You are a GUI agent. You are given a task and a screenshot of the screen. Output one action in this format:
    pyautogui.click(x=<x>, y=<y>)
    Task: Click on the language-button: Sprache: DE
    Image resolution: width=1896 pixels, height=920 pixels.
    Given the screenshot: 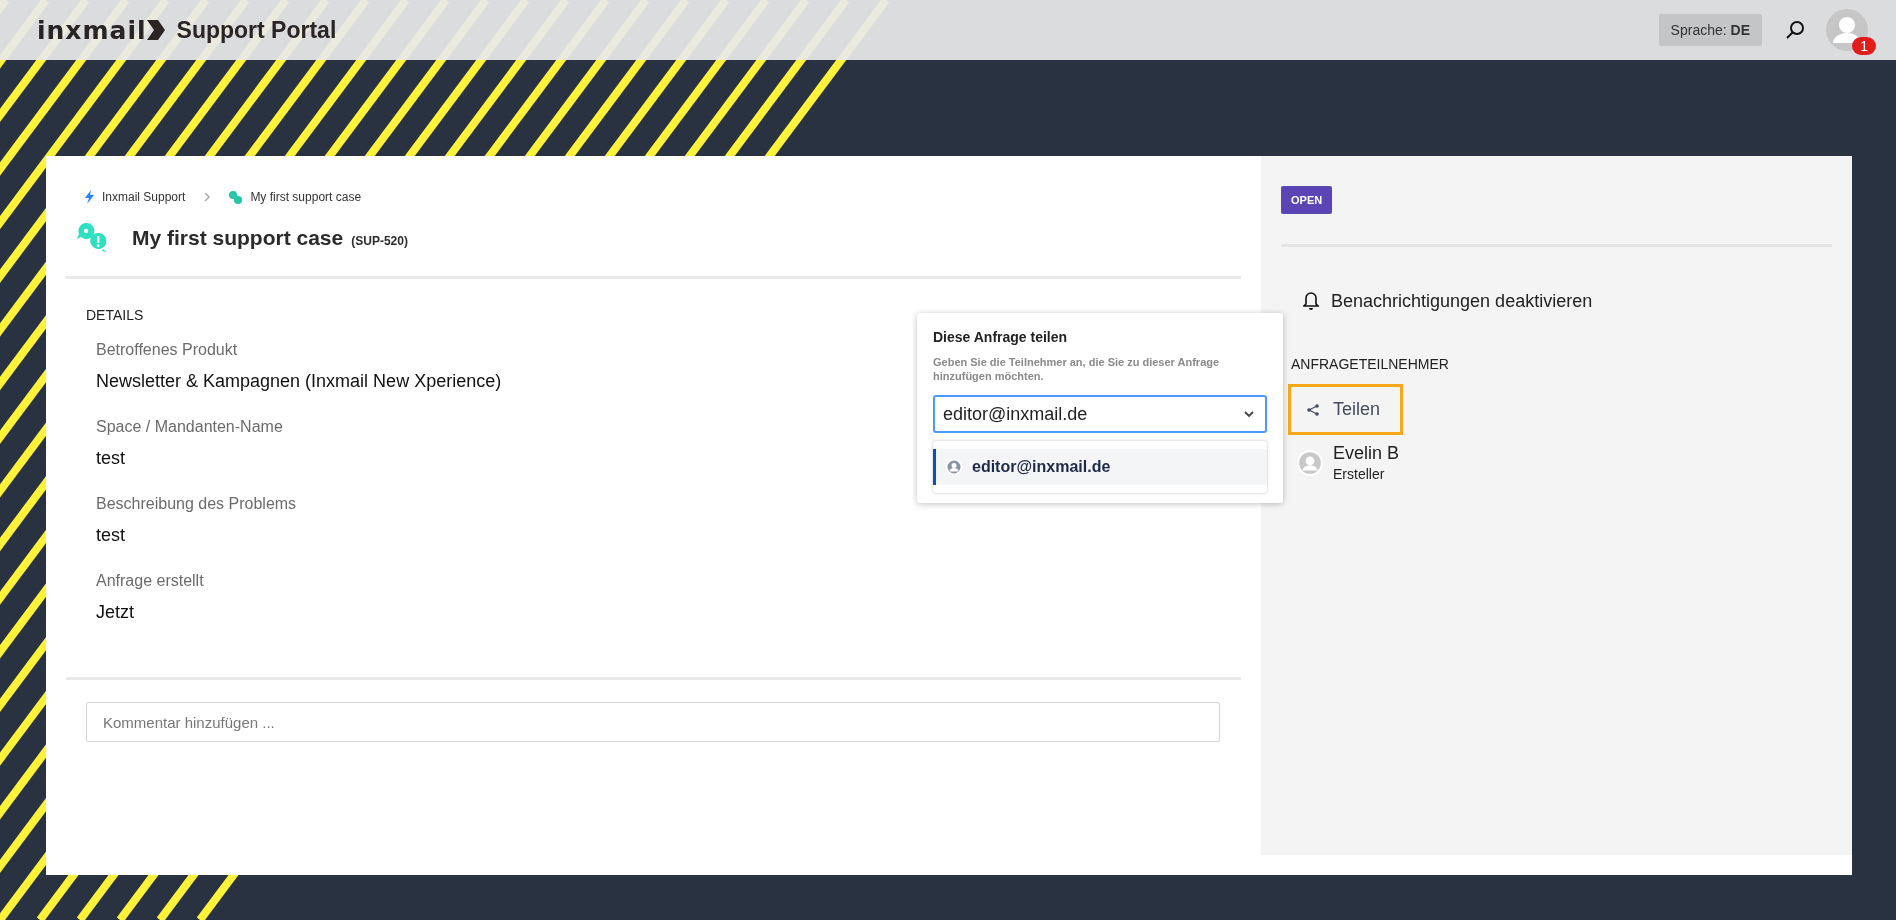 What is the action you would take?
    pyautogui.click(x=1710, y=30)
    